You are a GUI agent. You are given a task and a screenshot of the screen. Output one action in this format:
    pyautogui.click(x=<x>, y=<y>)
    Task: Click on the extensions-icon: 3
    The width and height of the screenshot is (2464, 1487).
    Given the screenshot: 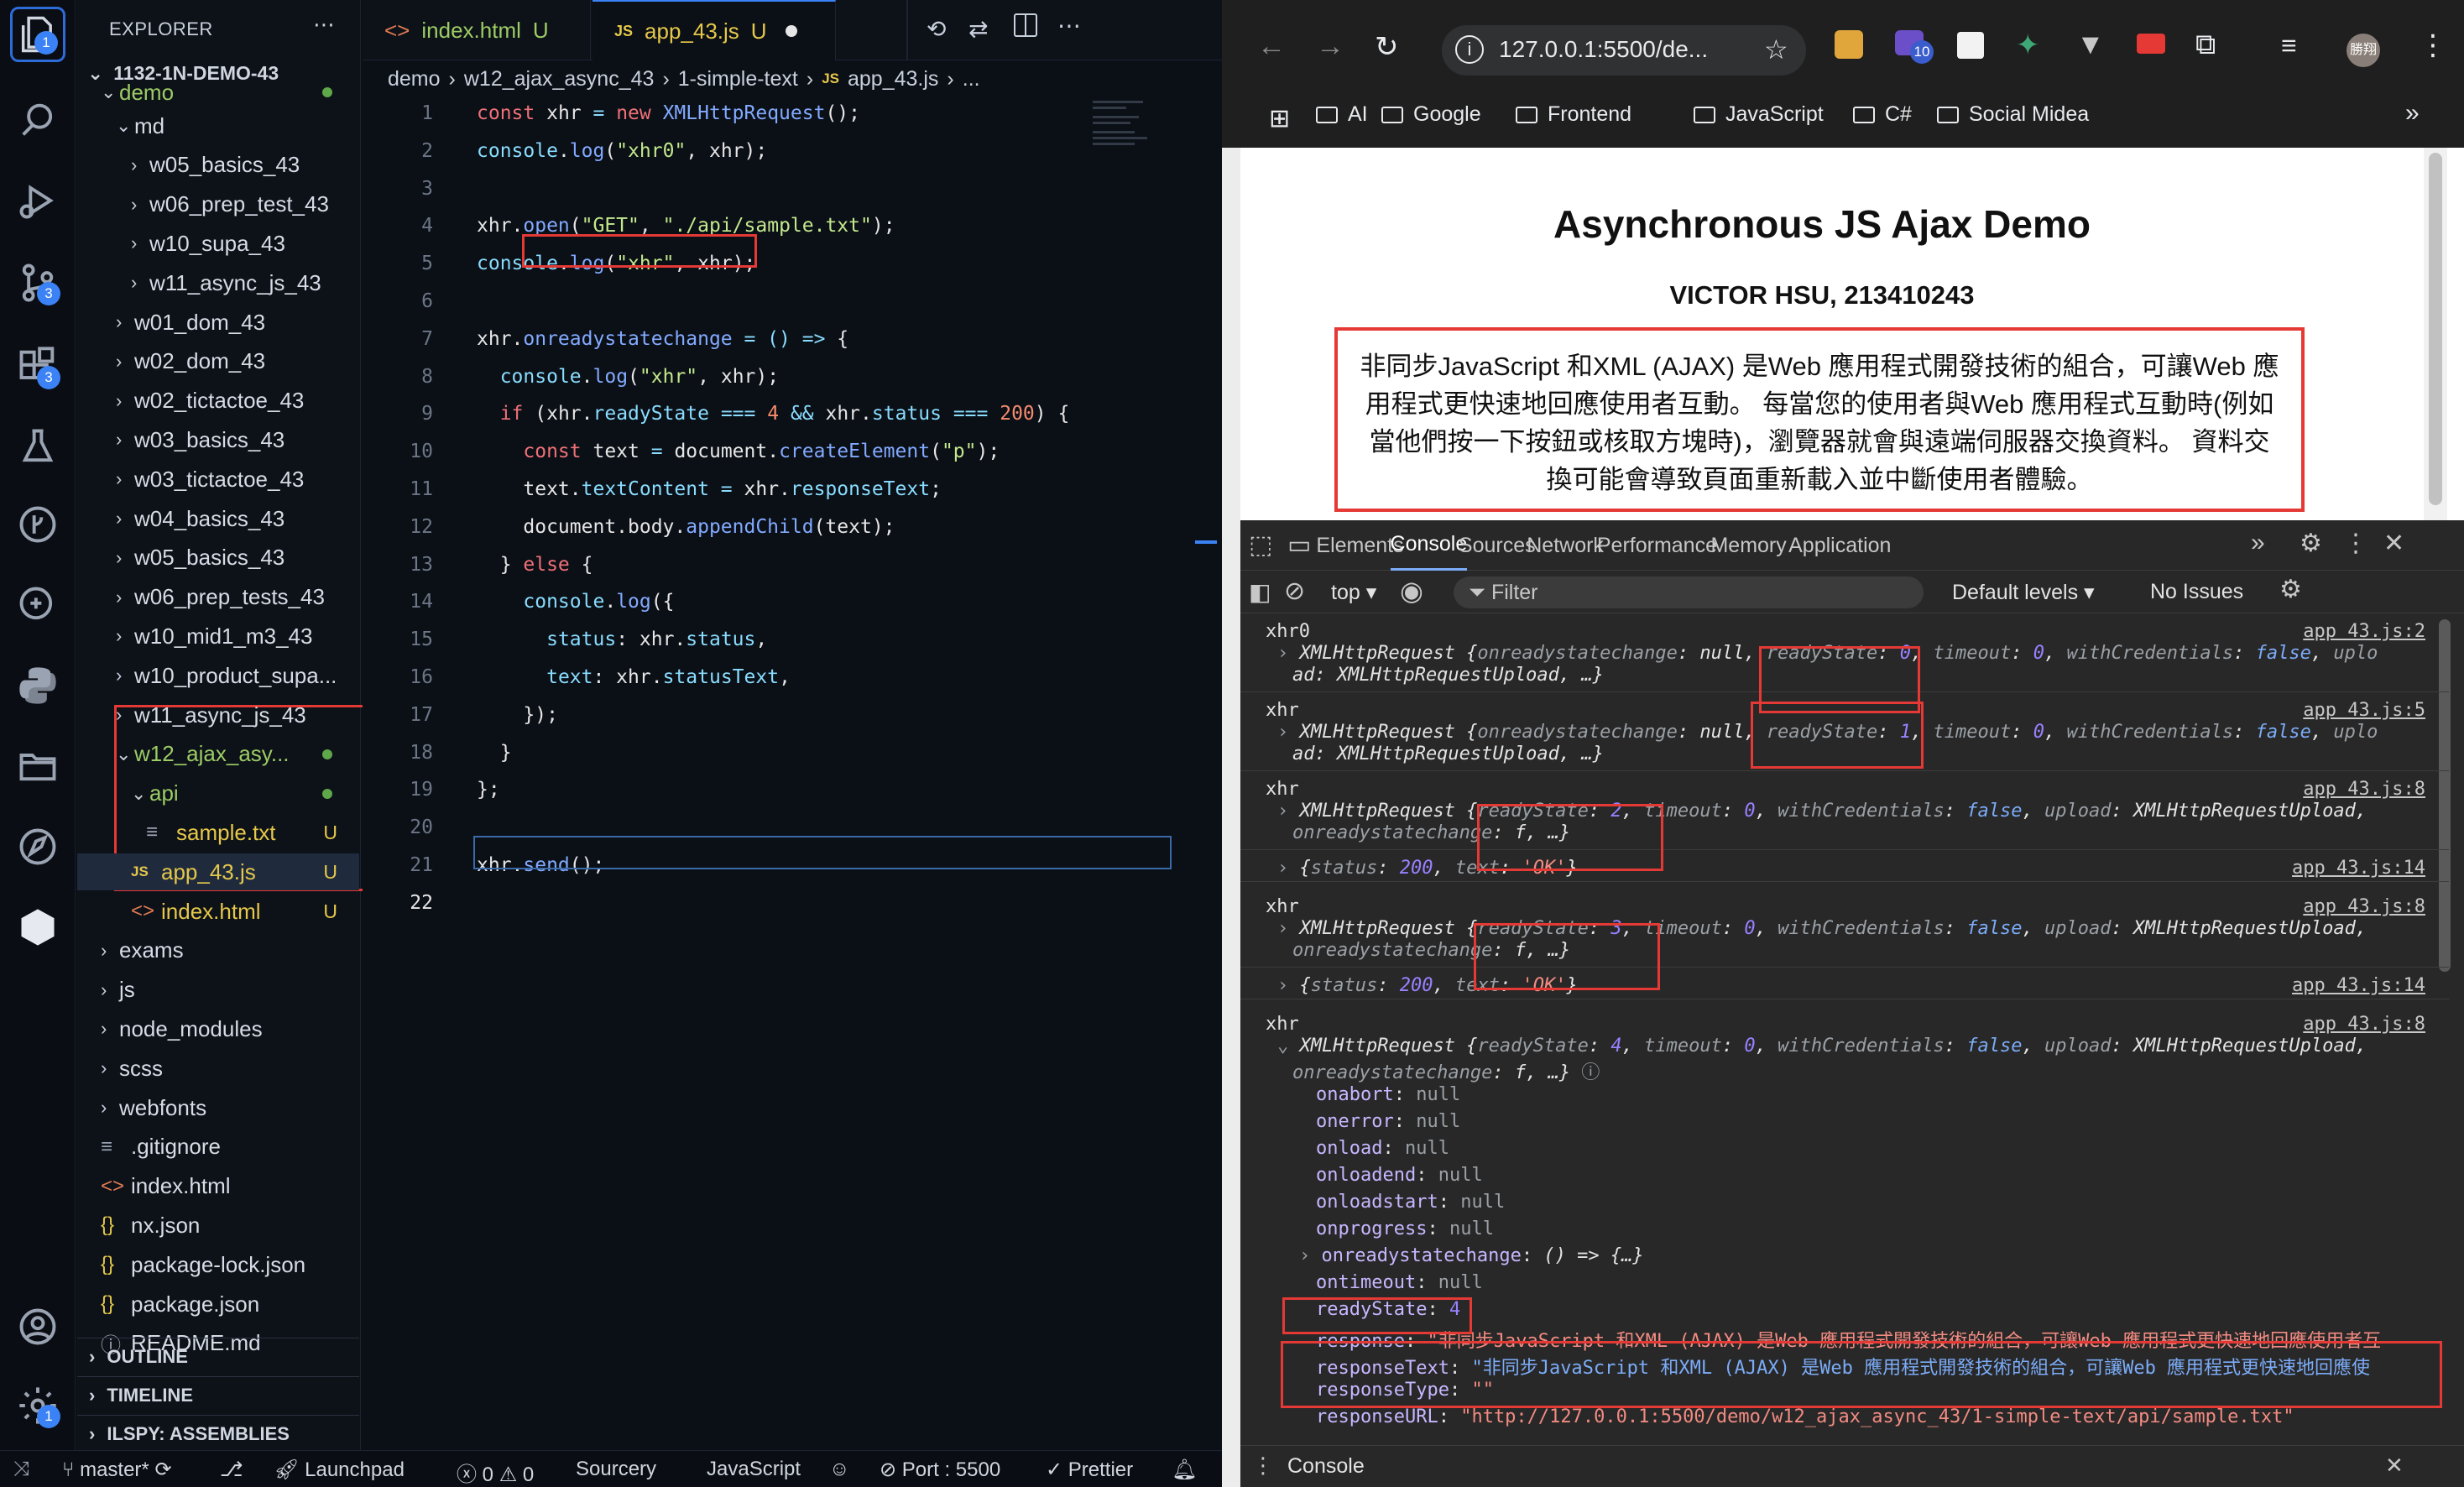 What is the action you would take?
    pyautogui.click(x=37, y=366)
    